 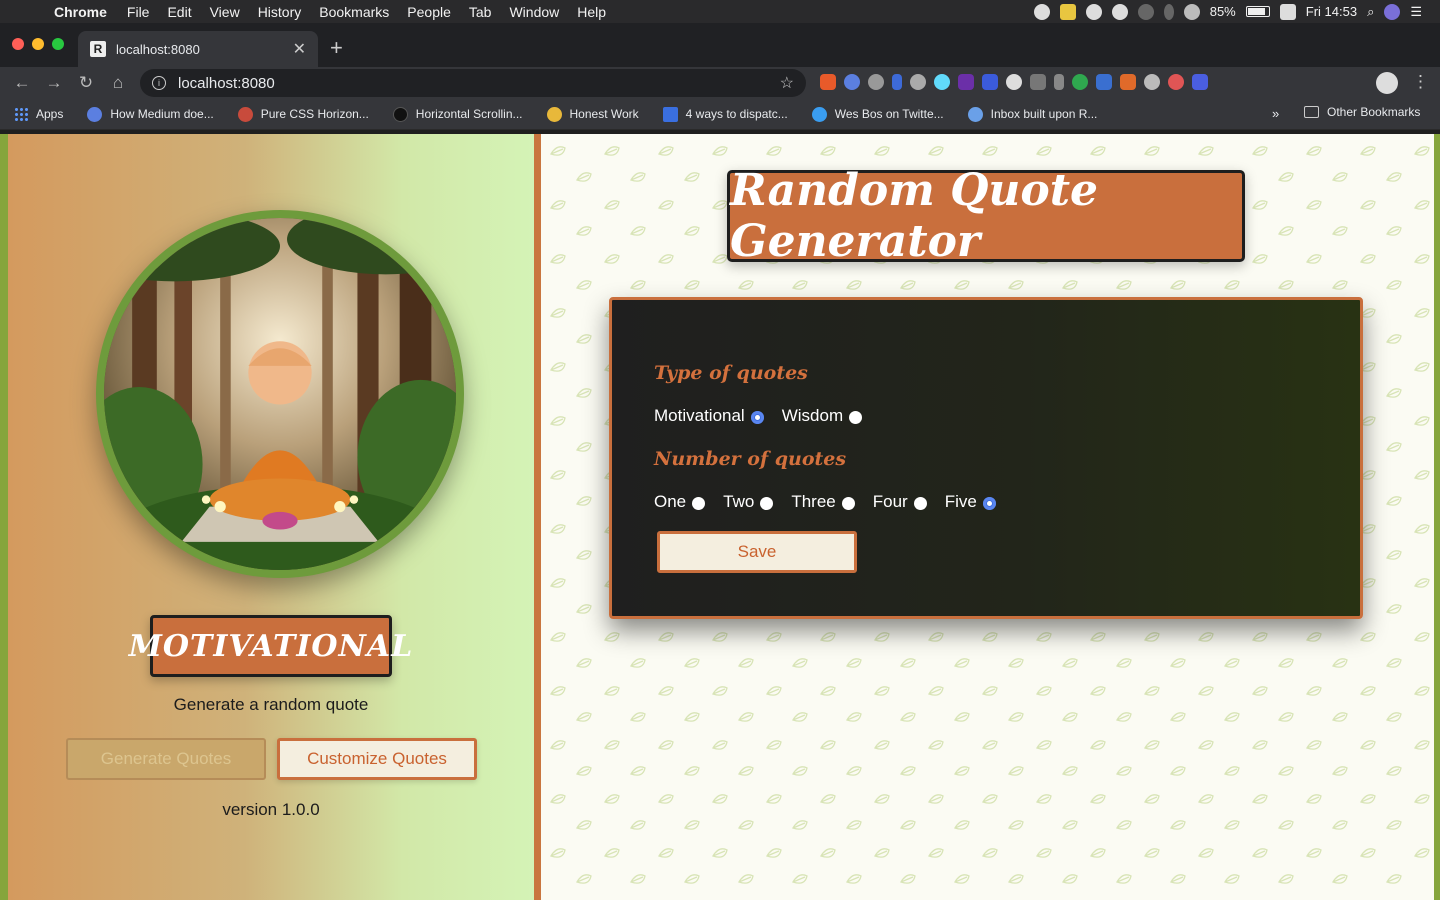 What do you see at coordinates (1093, 11) in the screenshot?
I see `evernote-icon` at bounding box center [1093, 11].